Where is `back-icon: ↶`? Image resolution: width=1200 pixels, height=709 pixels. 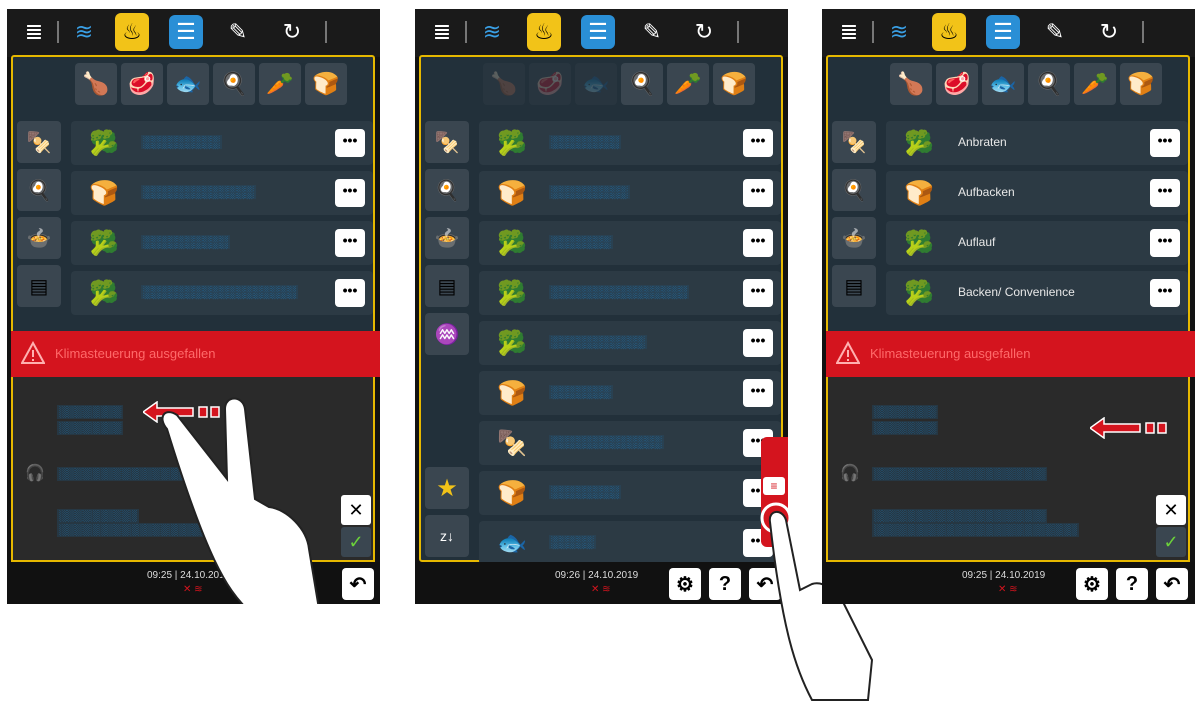 back-icon: ↶ is located at coordinates (1172, 584).